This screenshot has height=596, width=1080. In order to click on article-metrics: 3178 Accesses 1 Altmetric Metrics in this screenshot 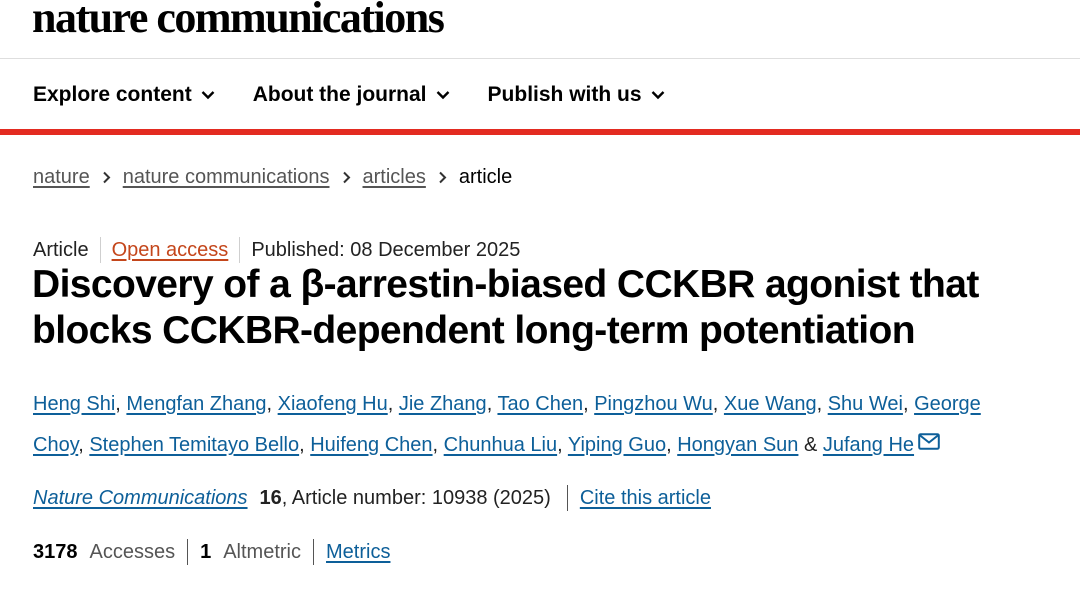, I will do `click(211, 552)`.